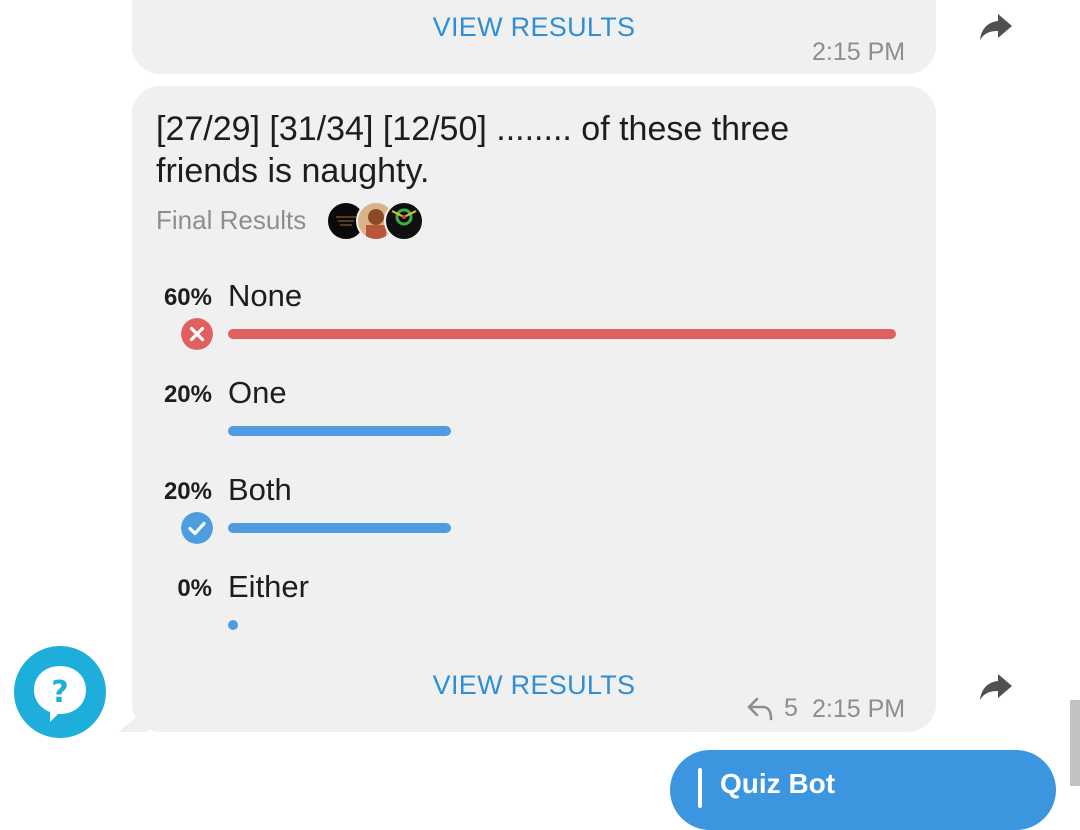  Describe the element at coordinates (376, 221) in the screenshot. I see `voter-avatars` at that location.